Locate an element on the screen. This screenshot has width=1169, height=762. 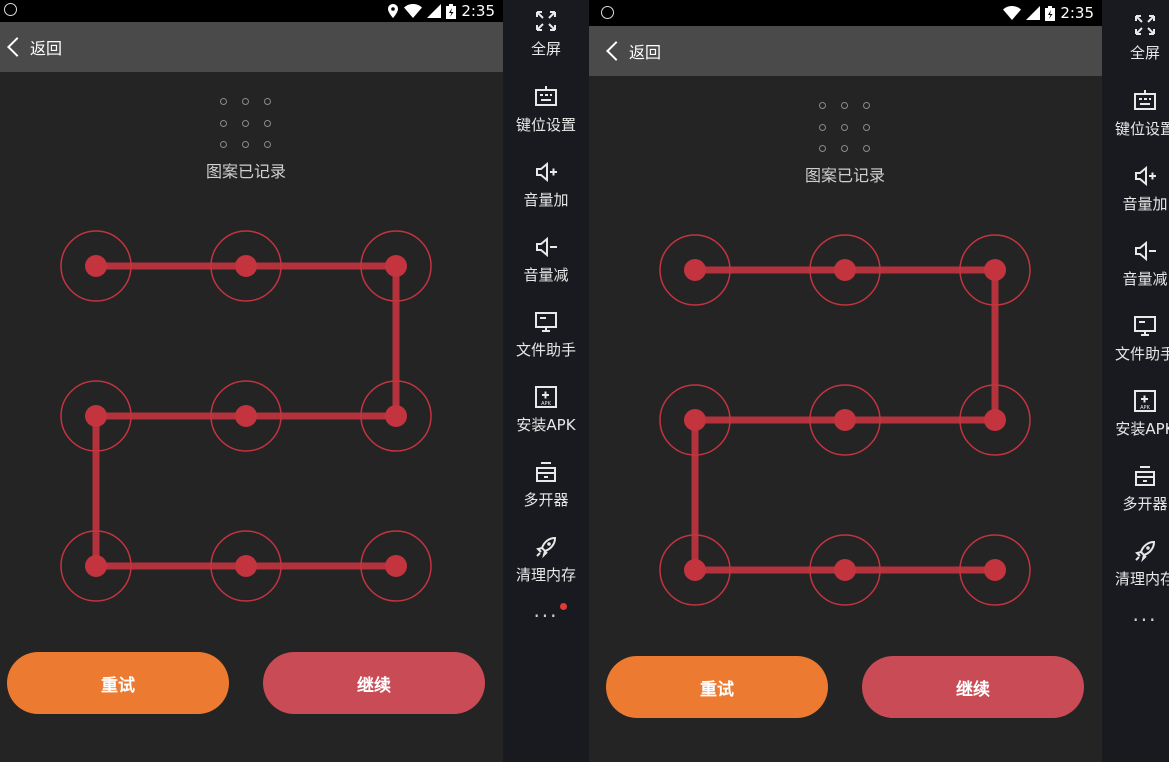
emulator-sidebar-left: 全屏键位设置音量加音量减文件助手 APK 安装APK 多开器清理内存 ··· is located at coordinates (546, 381).